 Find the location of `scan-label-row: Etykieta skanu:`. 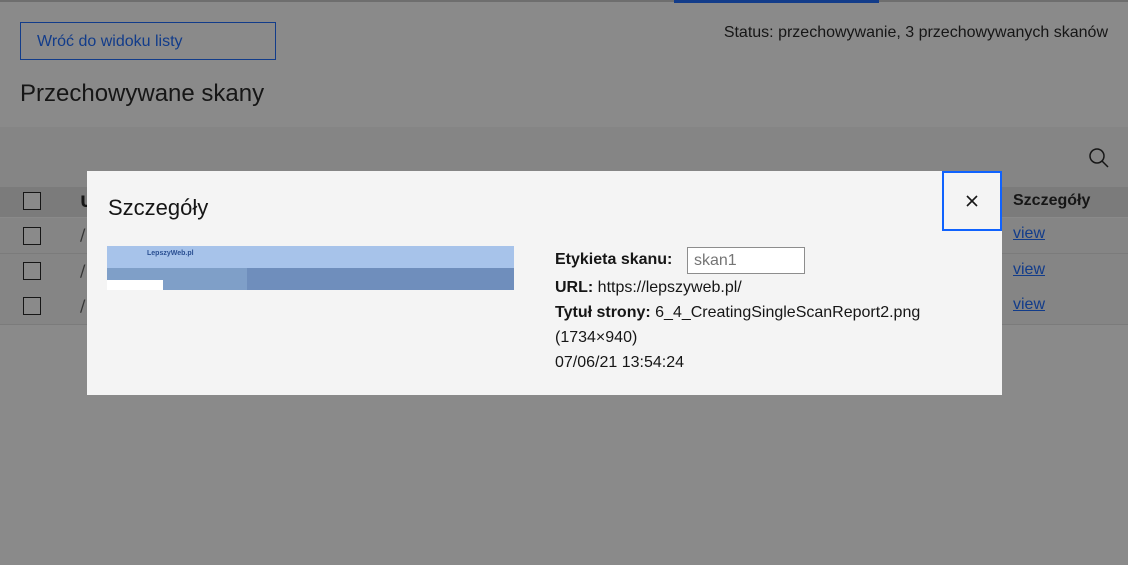

scan-label-row: Etykieta skanu: is located at coordinates (613, 260).